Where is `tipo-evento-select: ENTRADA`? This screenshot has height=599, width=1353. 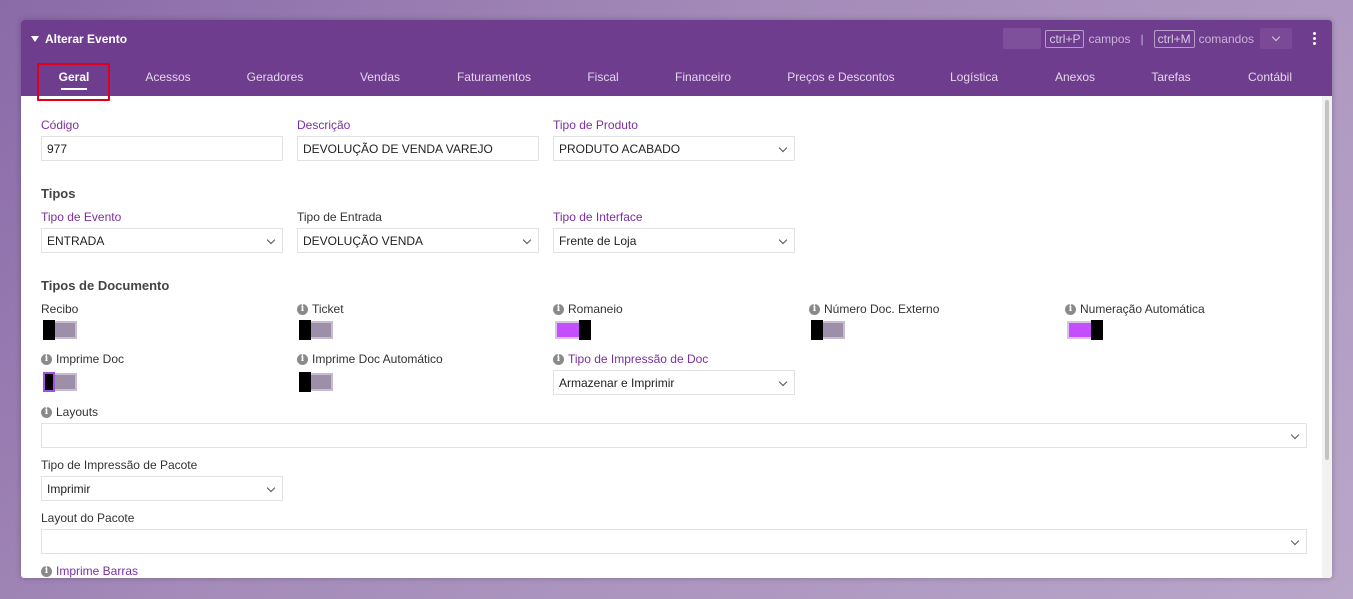 tipo-evento-select: ENTRADA is located at coordinates (162, 240).